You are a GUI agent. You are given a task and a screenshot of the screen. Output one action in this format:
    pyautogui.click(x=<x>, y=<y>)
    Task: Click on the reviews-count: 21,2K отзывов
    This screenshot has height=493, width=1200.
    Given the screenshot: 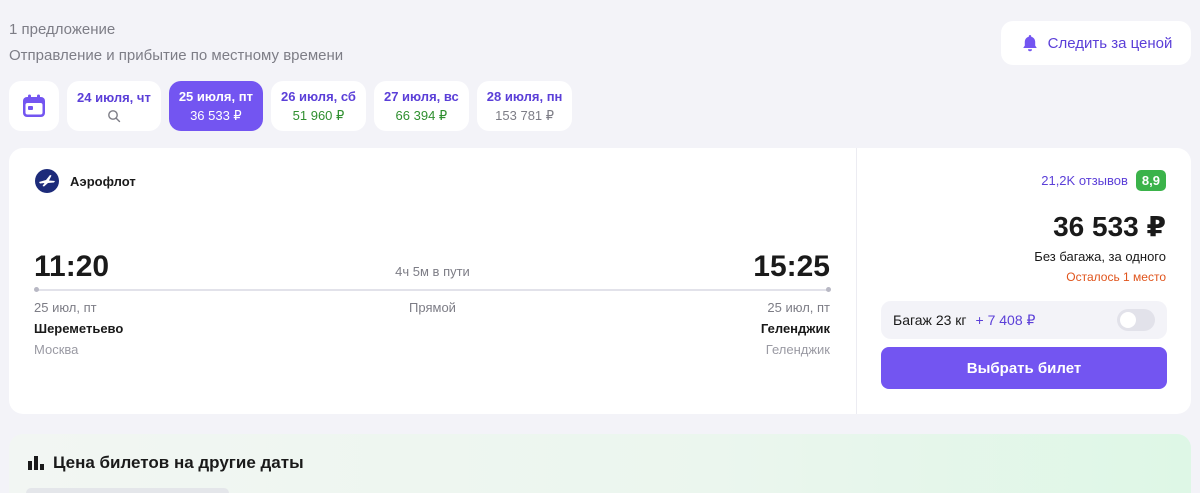 What is the action you would take?
    pyautogui.click(x=1084, y=180)
    